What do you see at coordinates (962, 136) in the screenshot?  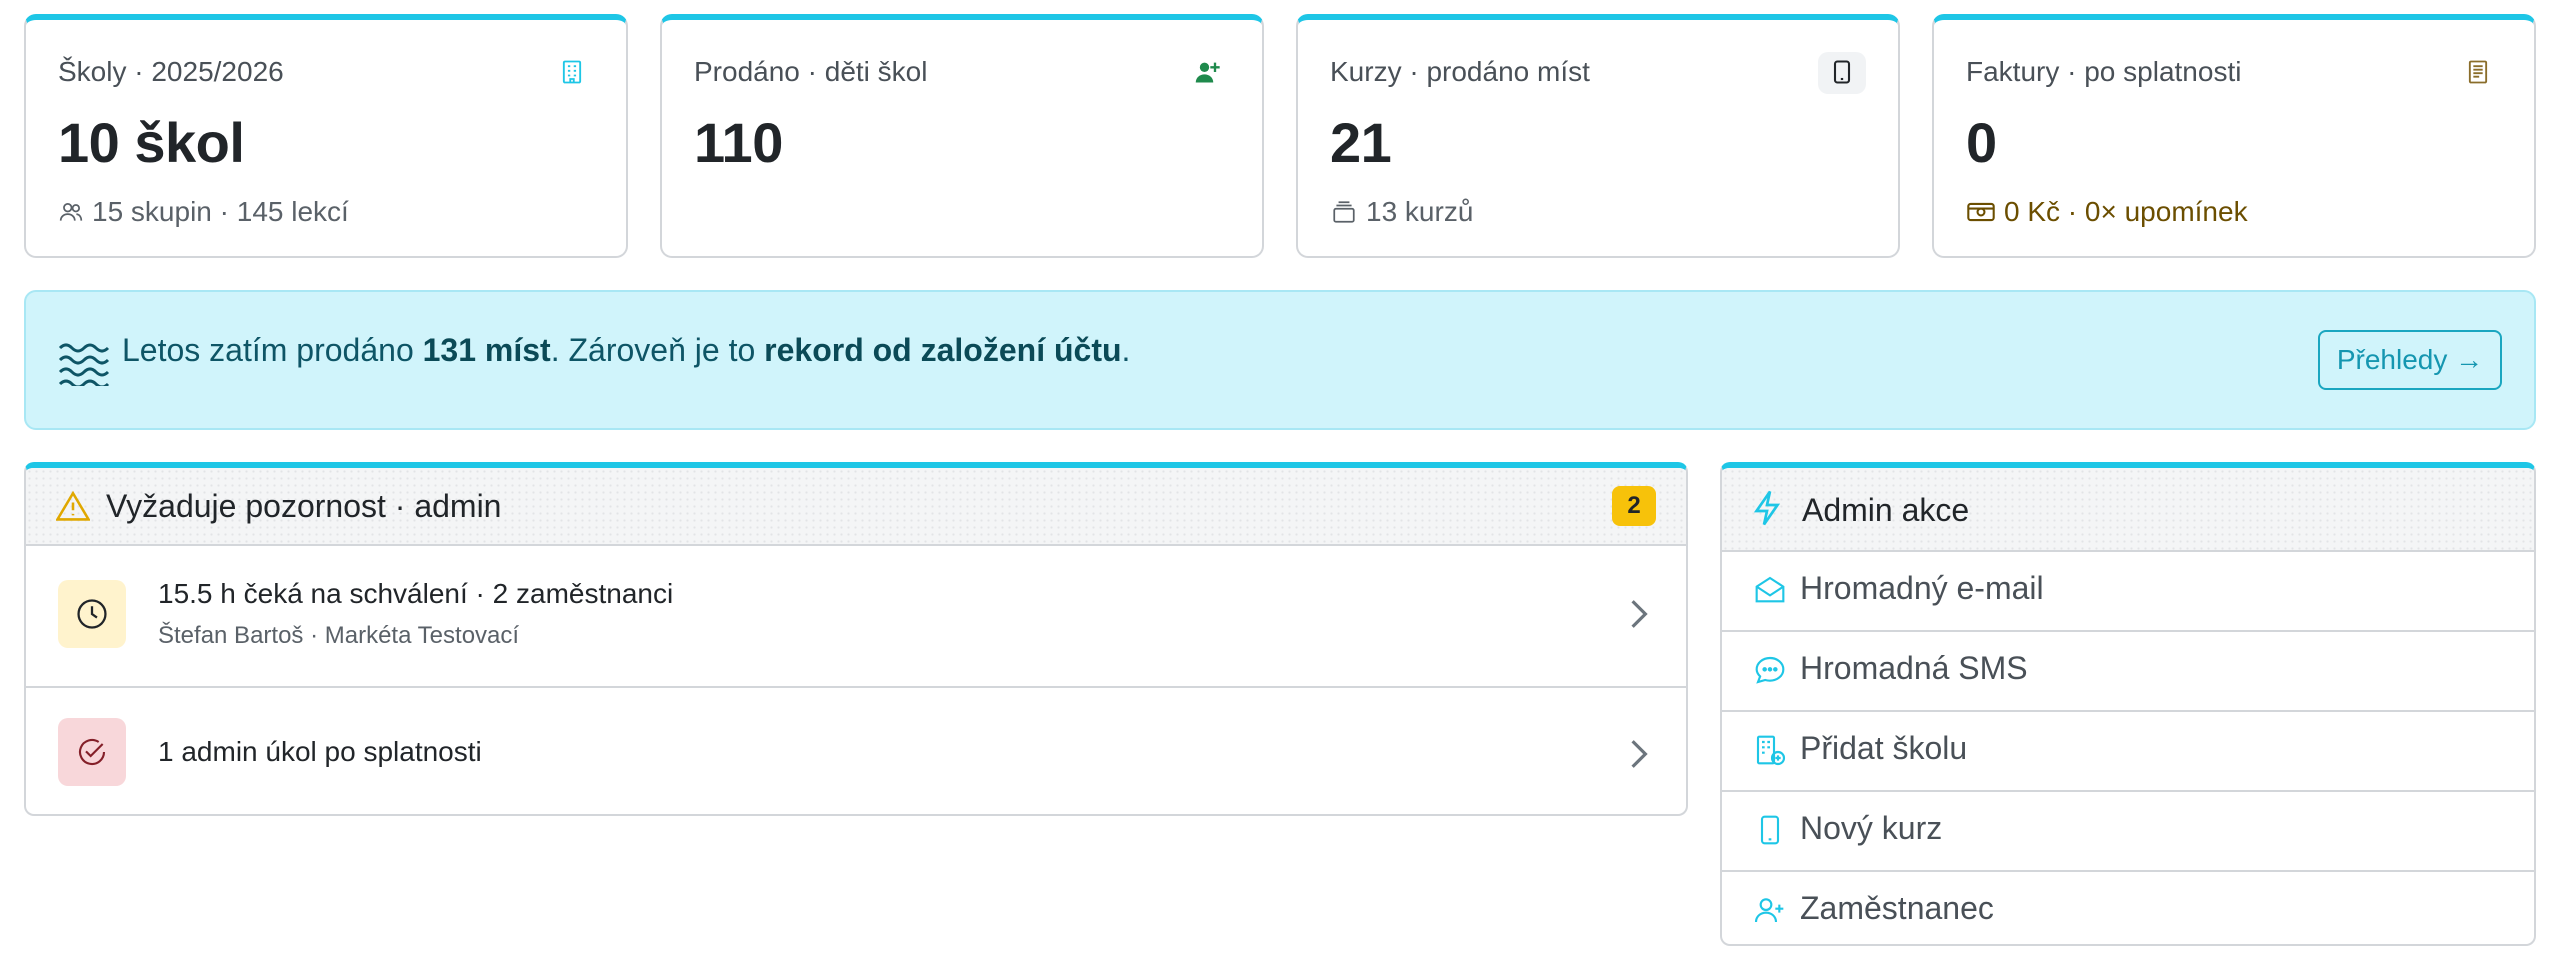 I see `stat-card-sold: Prodáno · děti škol 110` at bounding box center [962, 136].